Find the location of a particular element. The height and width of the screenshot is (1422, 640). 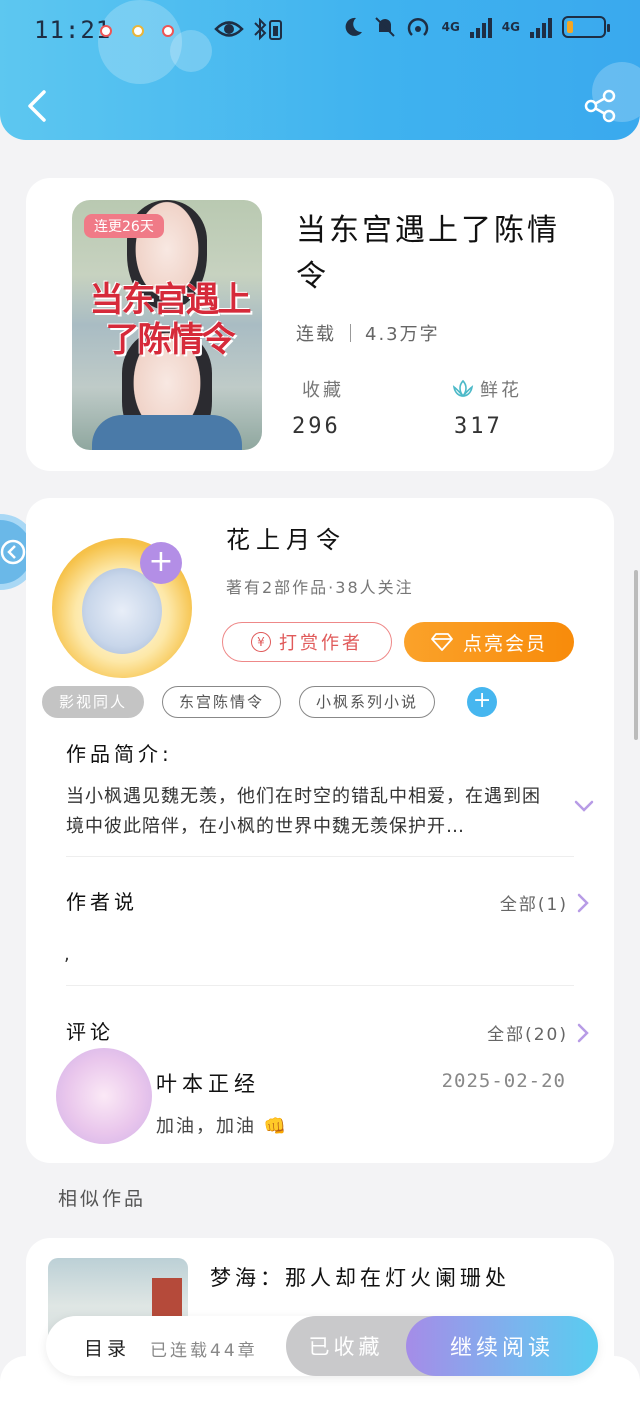

comments-more: 全部(20) is located at coordinates (538, 1032).